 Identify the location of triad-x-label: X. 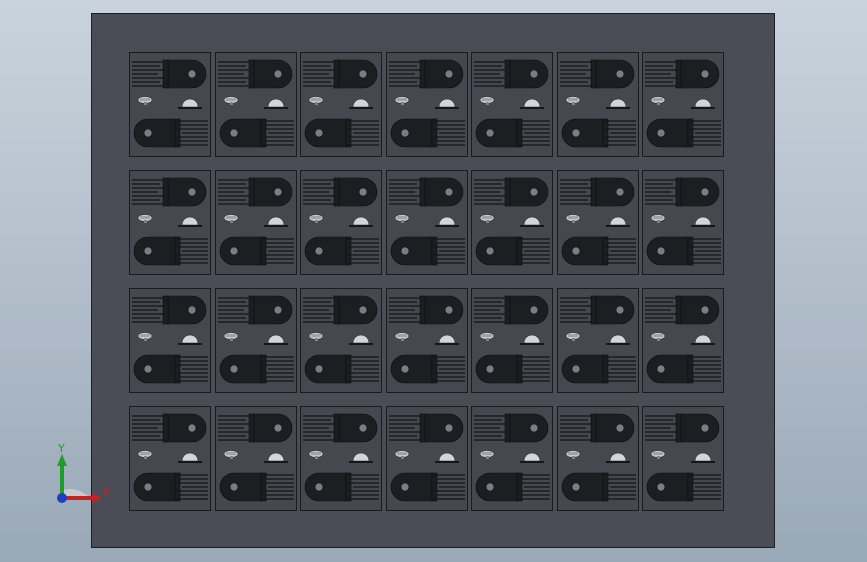
(106, 492).